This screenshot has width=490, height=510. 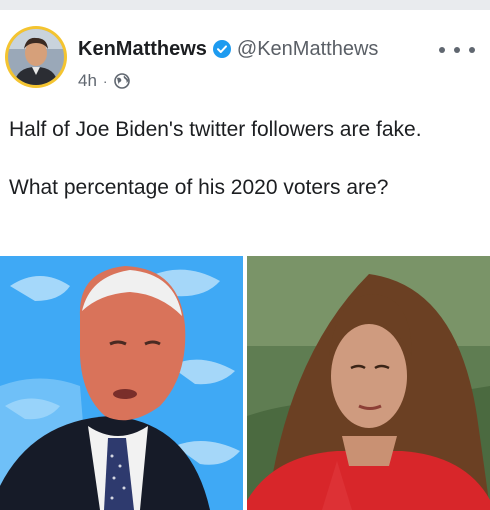 What do you see at coordinates (245, 5) in the screenshot?
I see `top-strip` at bounding box center [245, 5].